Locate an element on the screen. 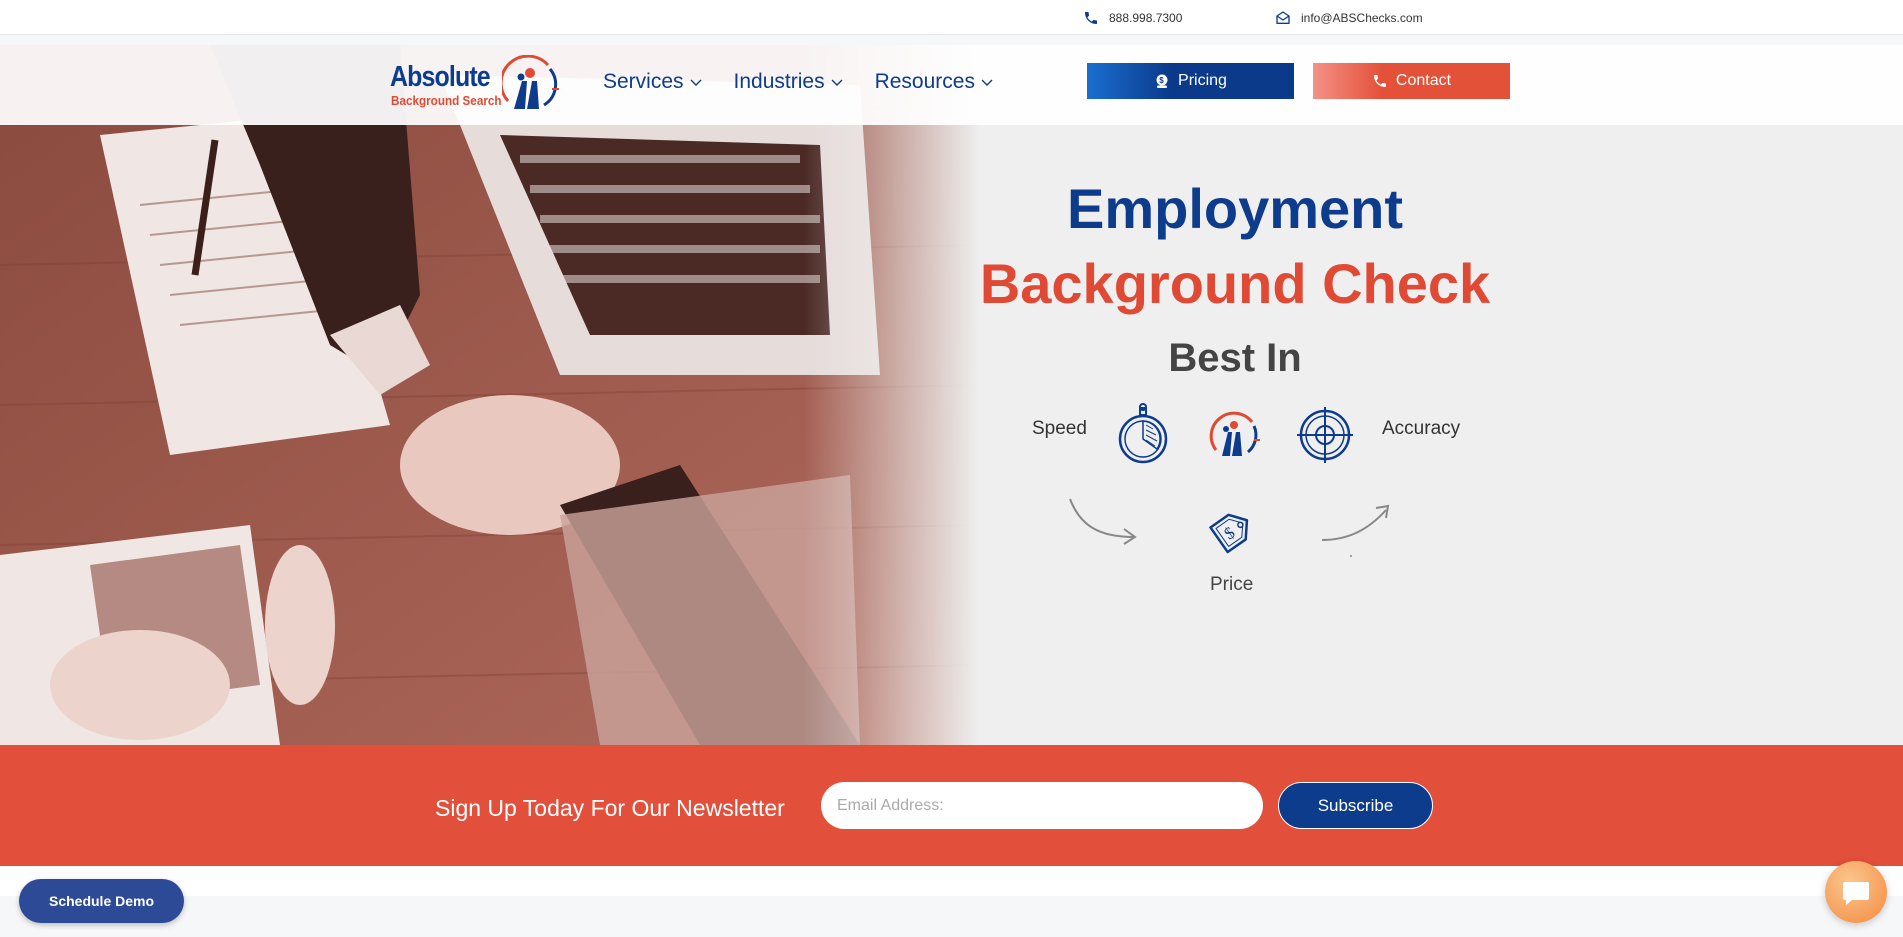 This screenshot has height=937, width=1903. contact-button-label: Contact is located at coordinates (1423, 80).